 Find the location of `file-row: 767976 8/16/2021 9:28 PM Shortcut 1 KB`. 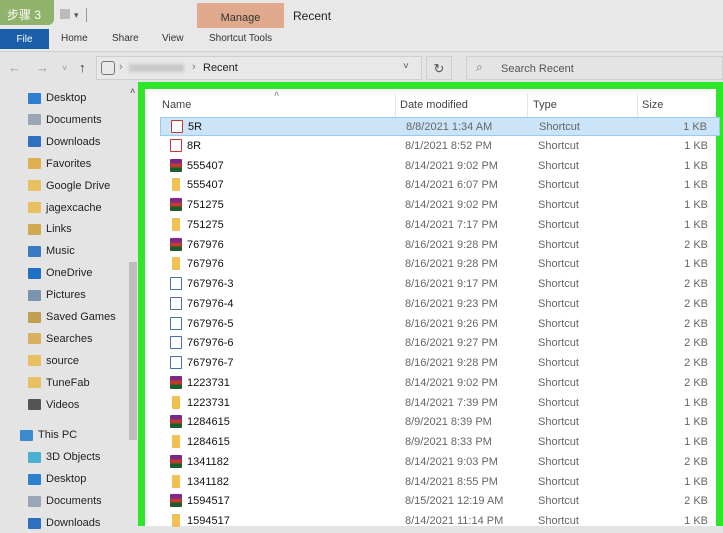

file-row: 767976 8/16/2021 9:28 PM Shortcut 1 KB is located at coordinates (440, 264).